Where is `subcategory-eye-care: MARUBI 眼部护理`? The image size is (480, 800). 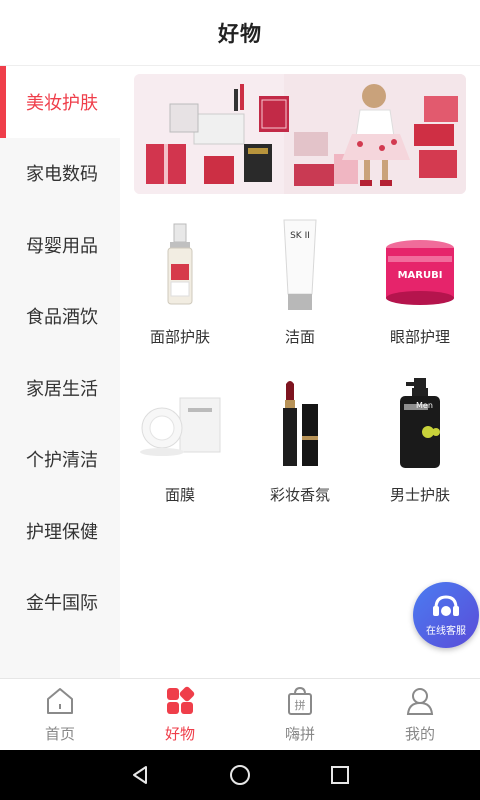 subcategory-eye-care: MARUBI 眼部护理 is located at coordinates (420, 291).